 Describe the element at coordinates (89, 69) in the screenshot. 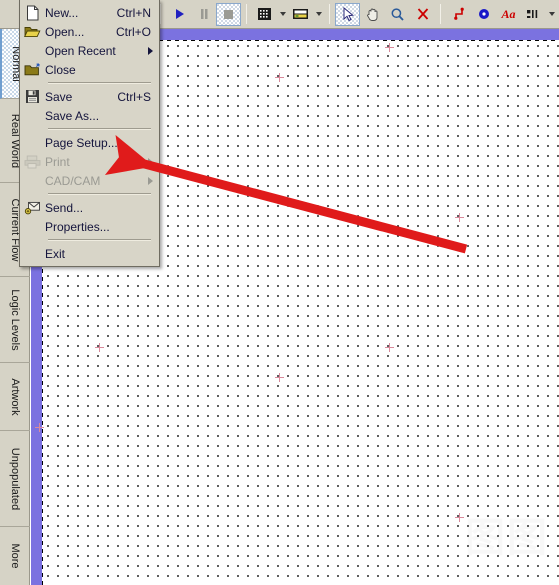

I see `menu-item-close: Close` at that location.